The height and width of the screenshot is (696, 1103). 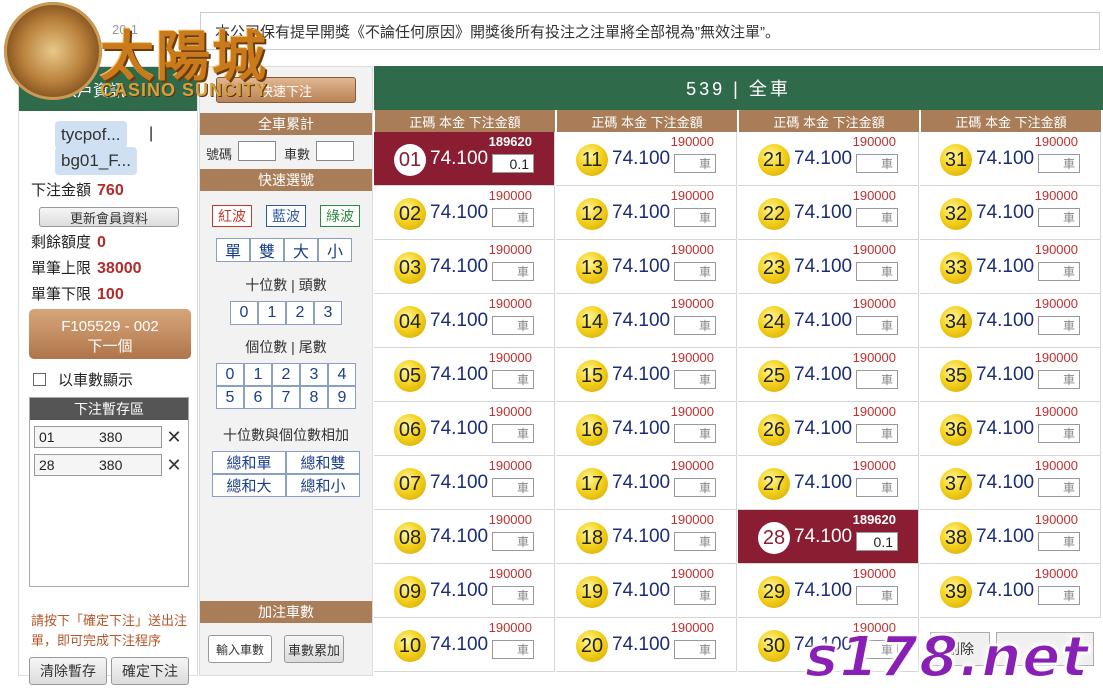 What do you see at coordinates (828, 375) in the screenshot?
I see `number-cell-25: 25 74.100 190000 車` at bounding box center [828, 375].